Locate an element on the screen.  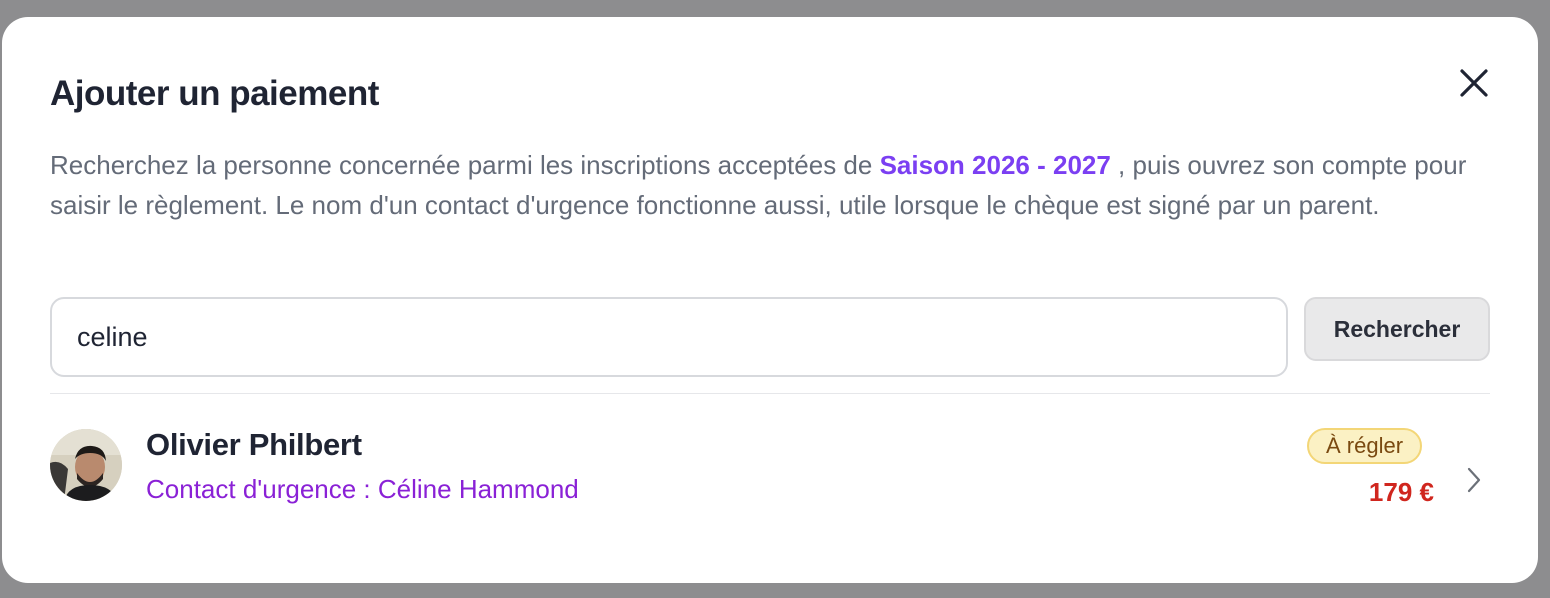
search-input is located at coordinates (669, 337).